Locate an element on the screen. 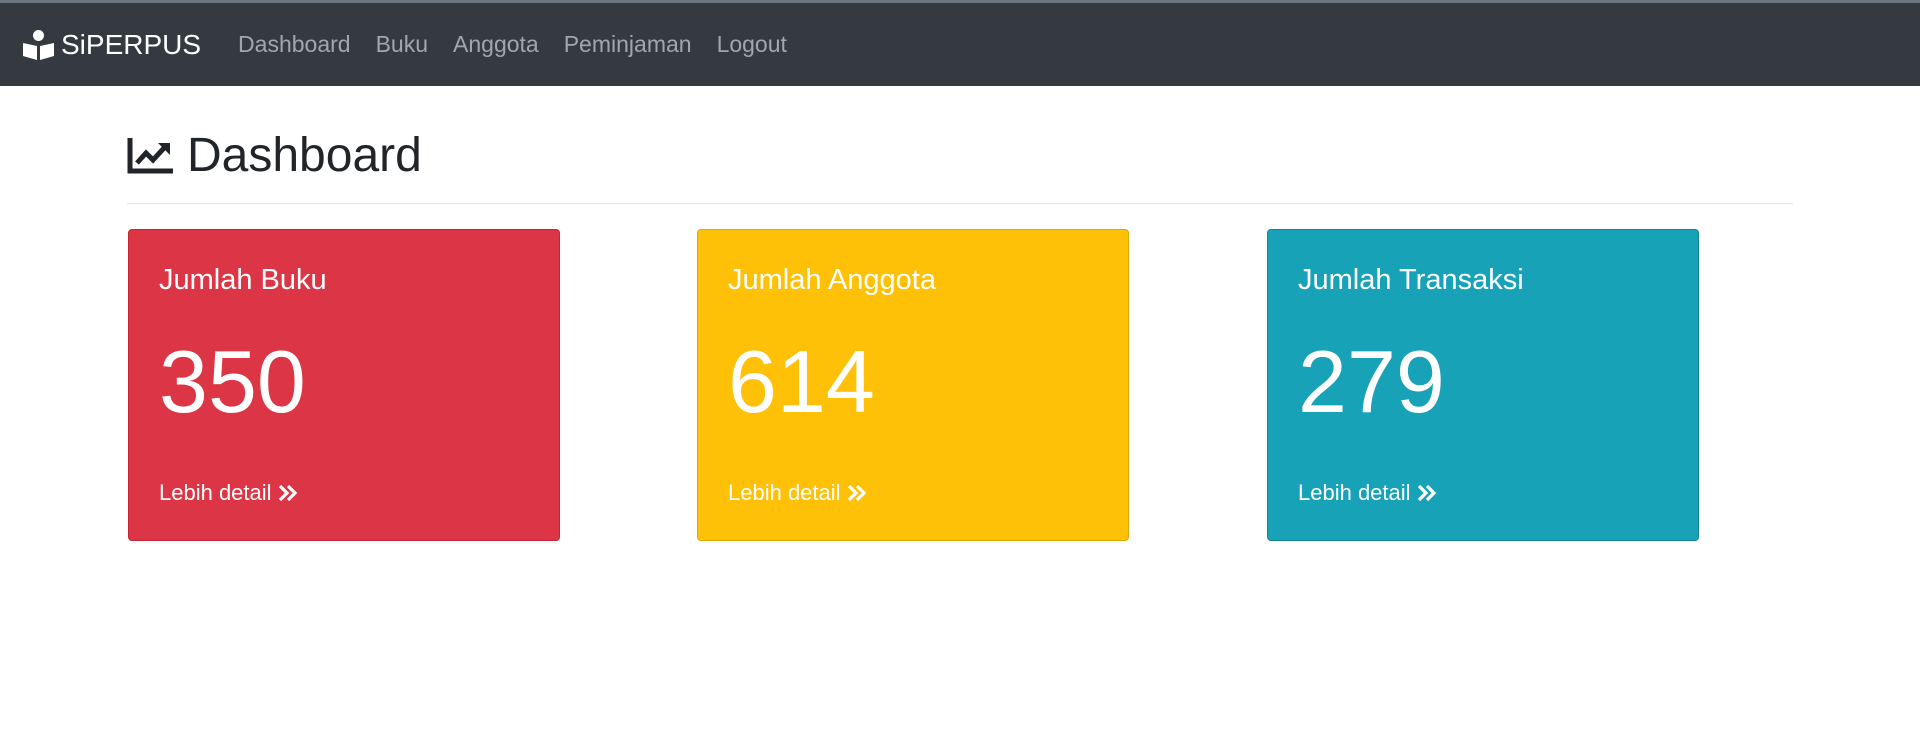 The width and height of the screenshot is (1920, 742). card-jumlah-buku: Jumlah Buku 350 Lebih detail is located at coordinates (344, 385).